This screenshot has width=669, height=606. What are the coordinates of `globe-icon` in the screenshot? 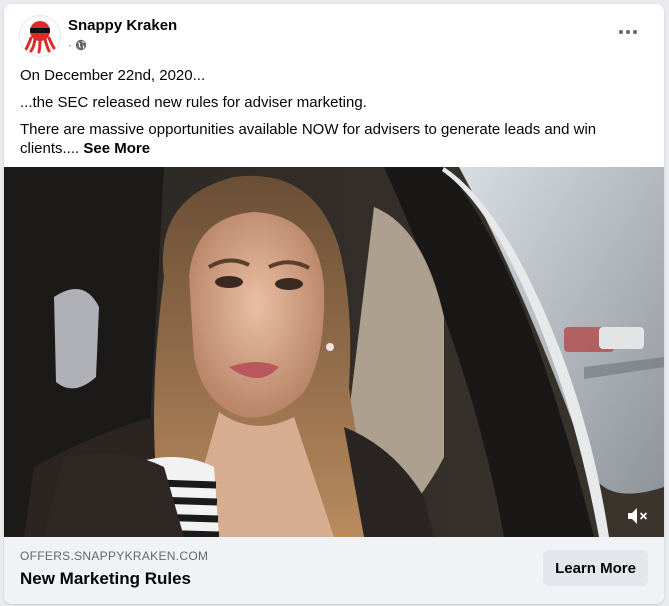 It's located at (81, 45).